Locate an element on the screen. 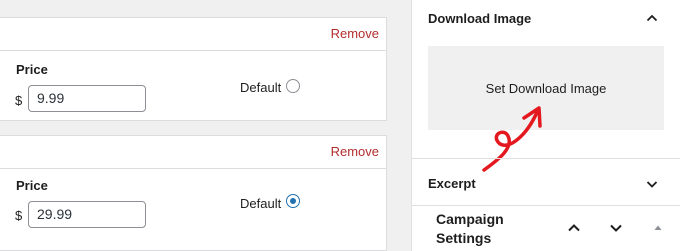 The height and width of the screenshot is (251, 680). price-amount-input: 9.99 is located at coordinates (87, 98).